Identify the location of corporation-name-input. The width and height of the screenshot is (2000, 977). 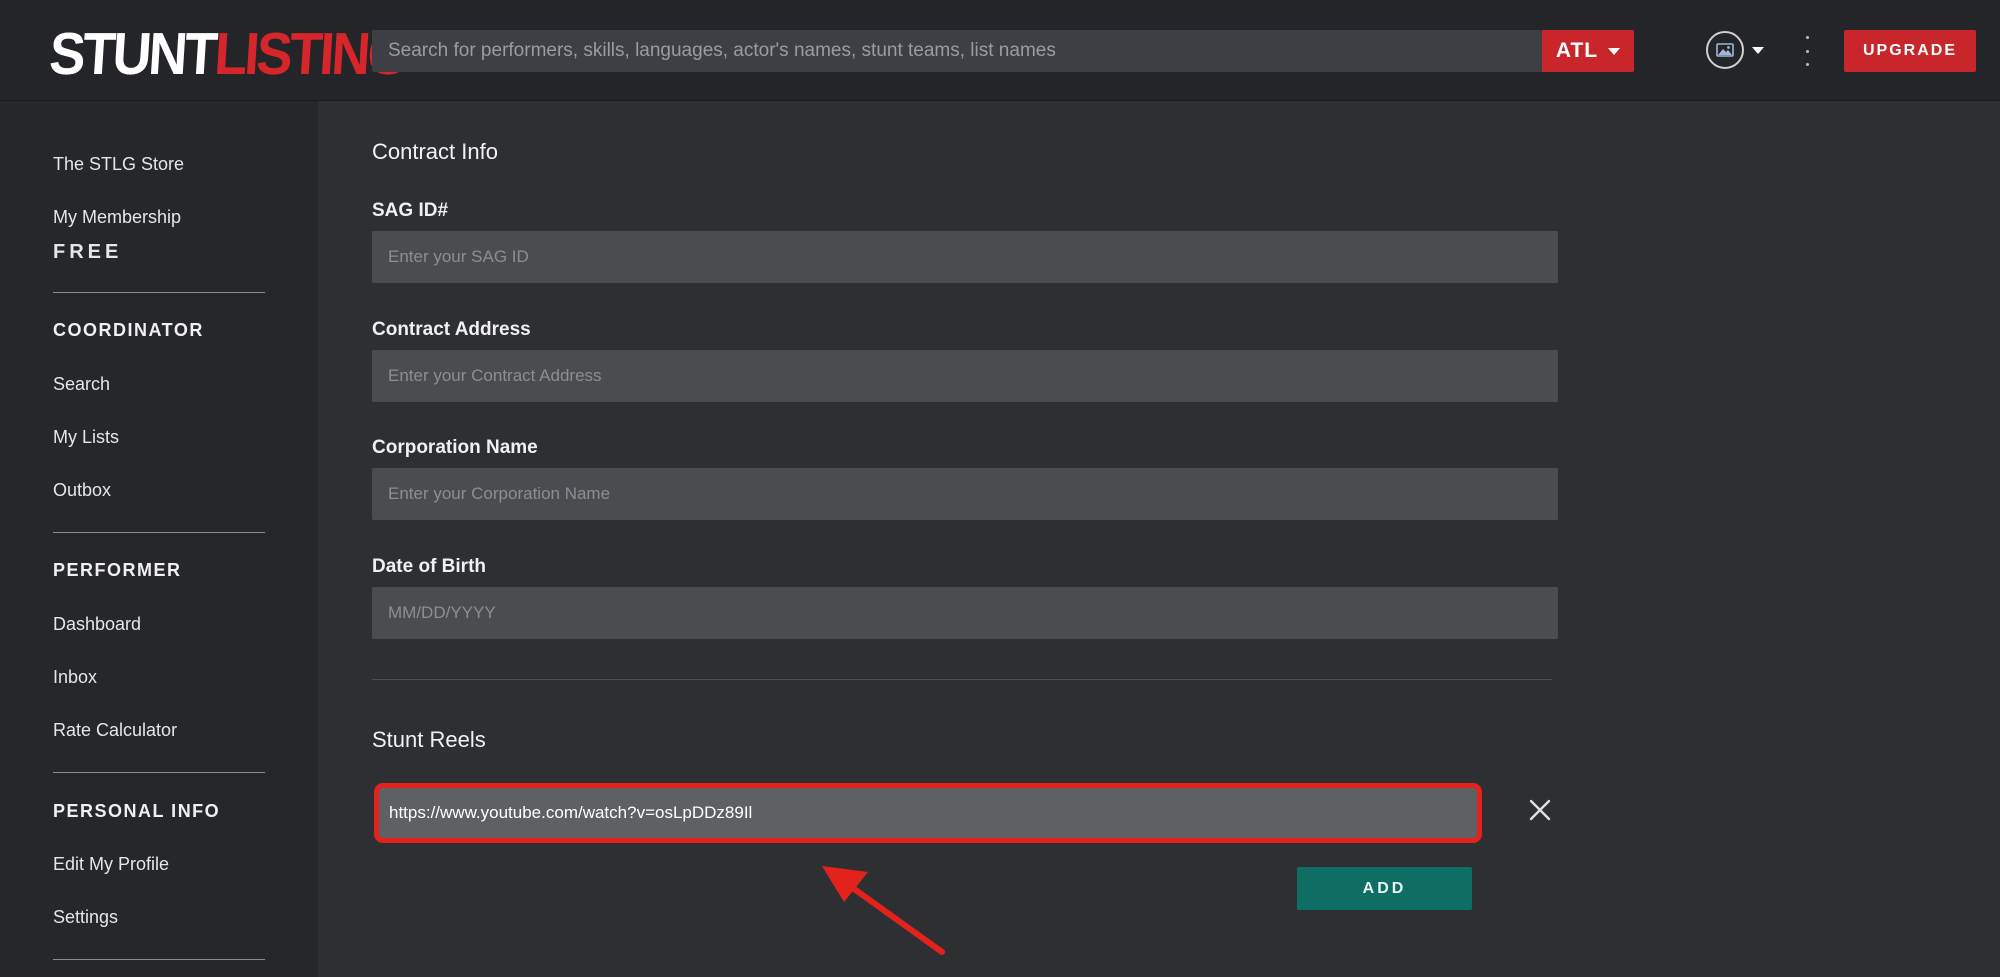
(965, 494).